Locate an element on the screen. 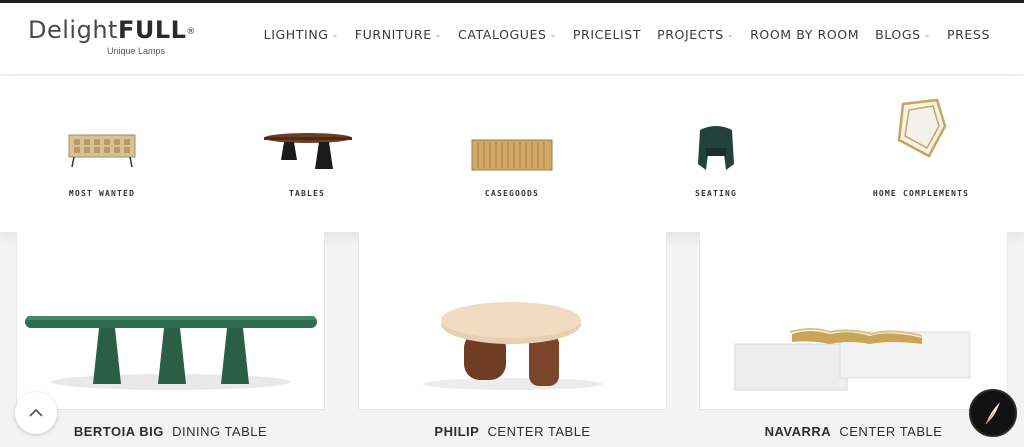  mega-item-label: TABLES is located at coordinates (307, 193).